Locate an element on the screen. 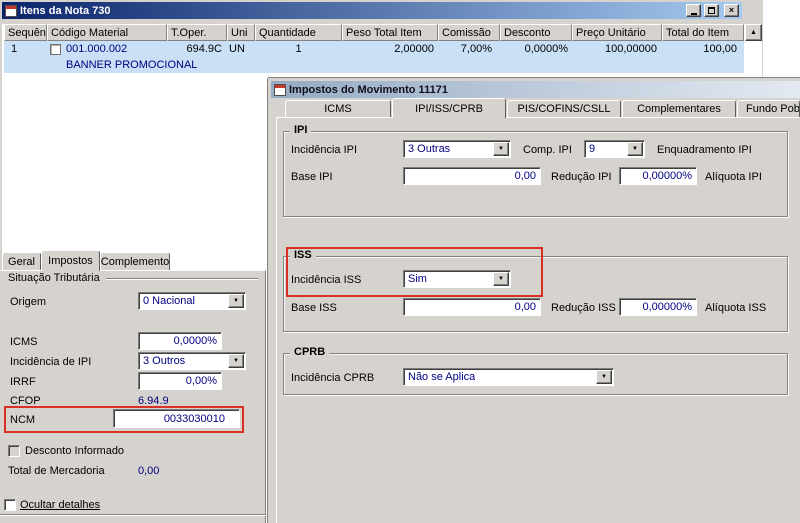 The height and width of the screenshot is (523, 800). total-mercadoria-label: Total de Mercadoria is located at coordinates (56, 471).